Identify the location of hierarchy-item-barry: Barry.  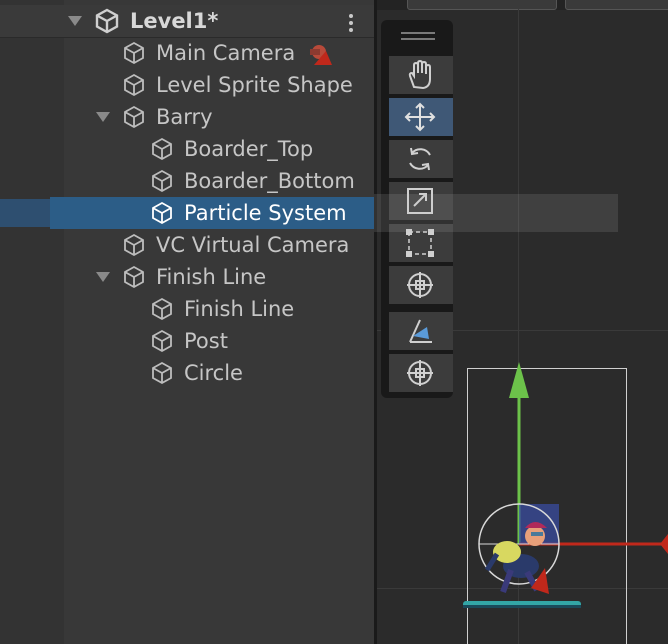
(187, 117).